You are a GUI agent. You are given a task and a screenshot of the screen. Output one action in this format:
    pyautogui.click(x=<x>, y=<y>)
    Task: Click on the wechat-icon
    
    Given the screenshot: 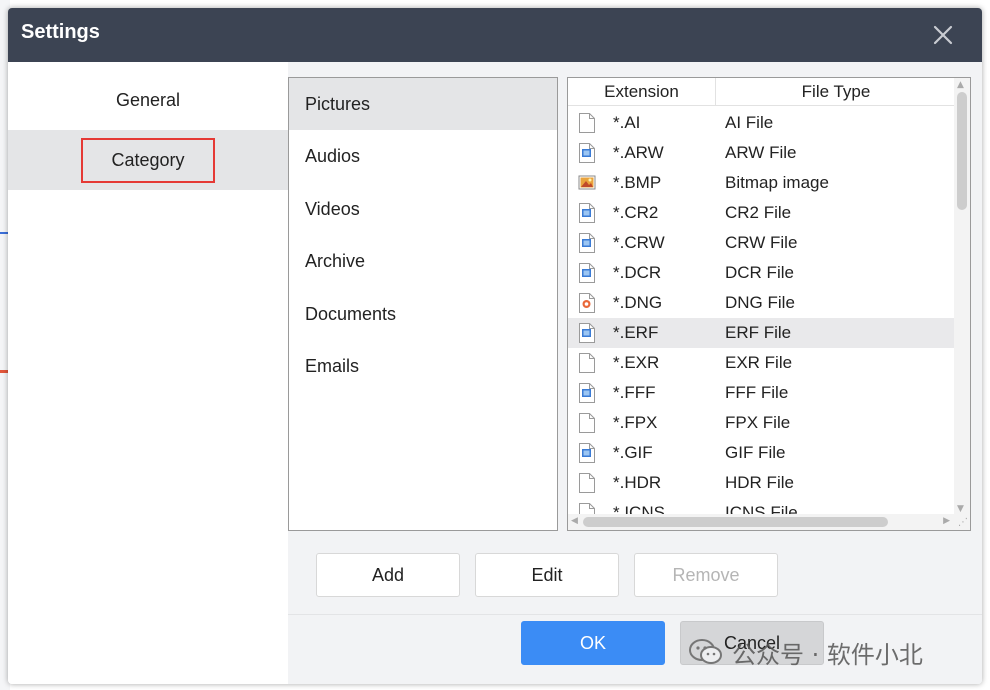 What is the action you would take?
    pyautogui.click(x=705, y=651)
    